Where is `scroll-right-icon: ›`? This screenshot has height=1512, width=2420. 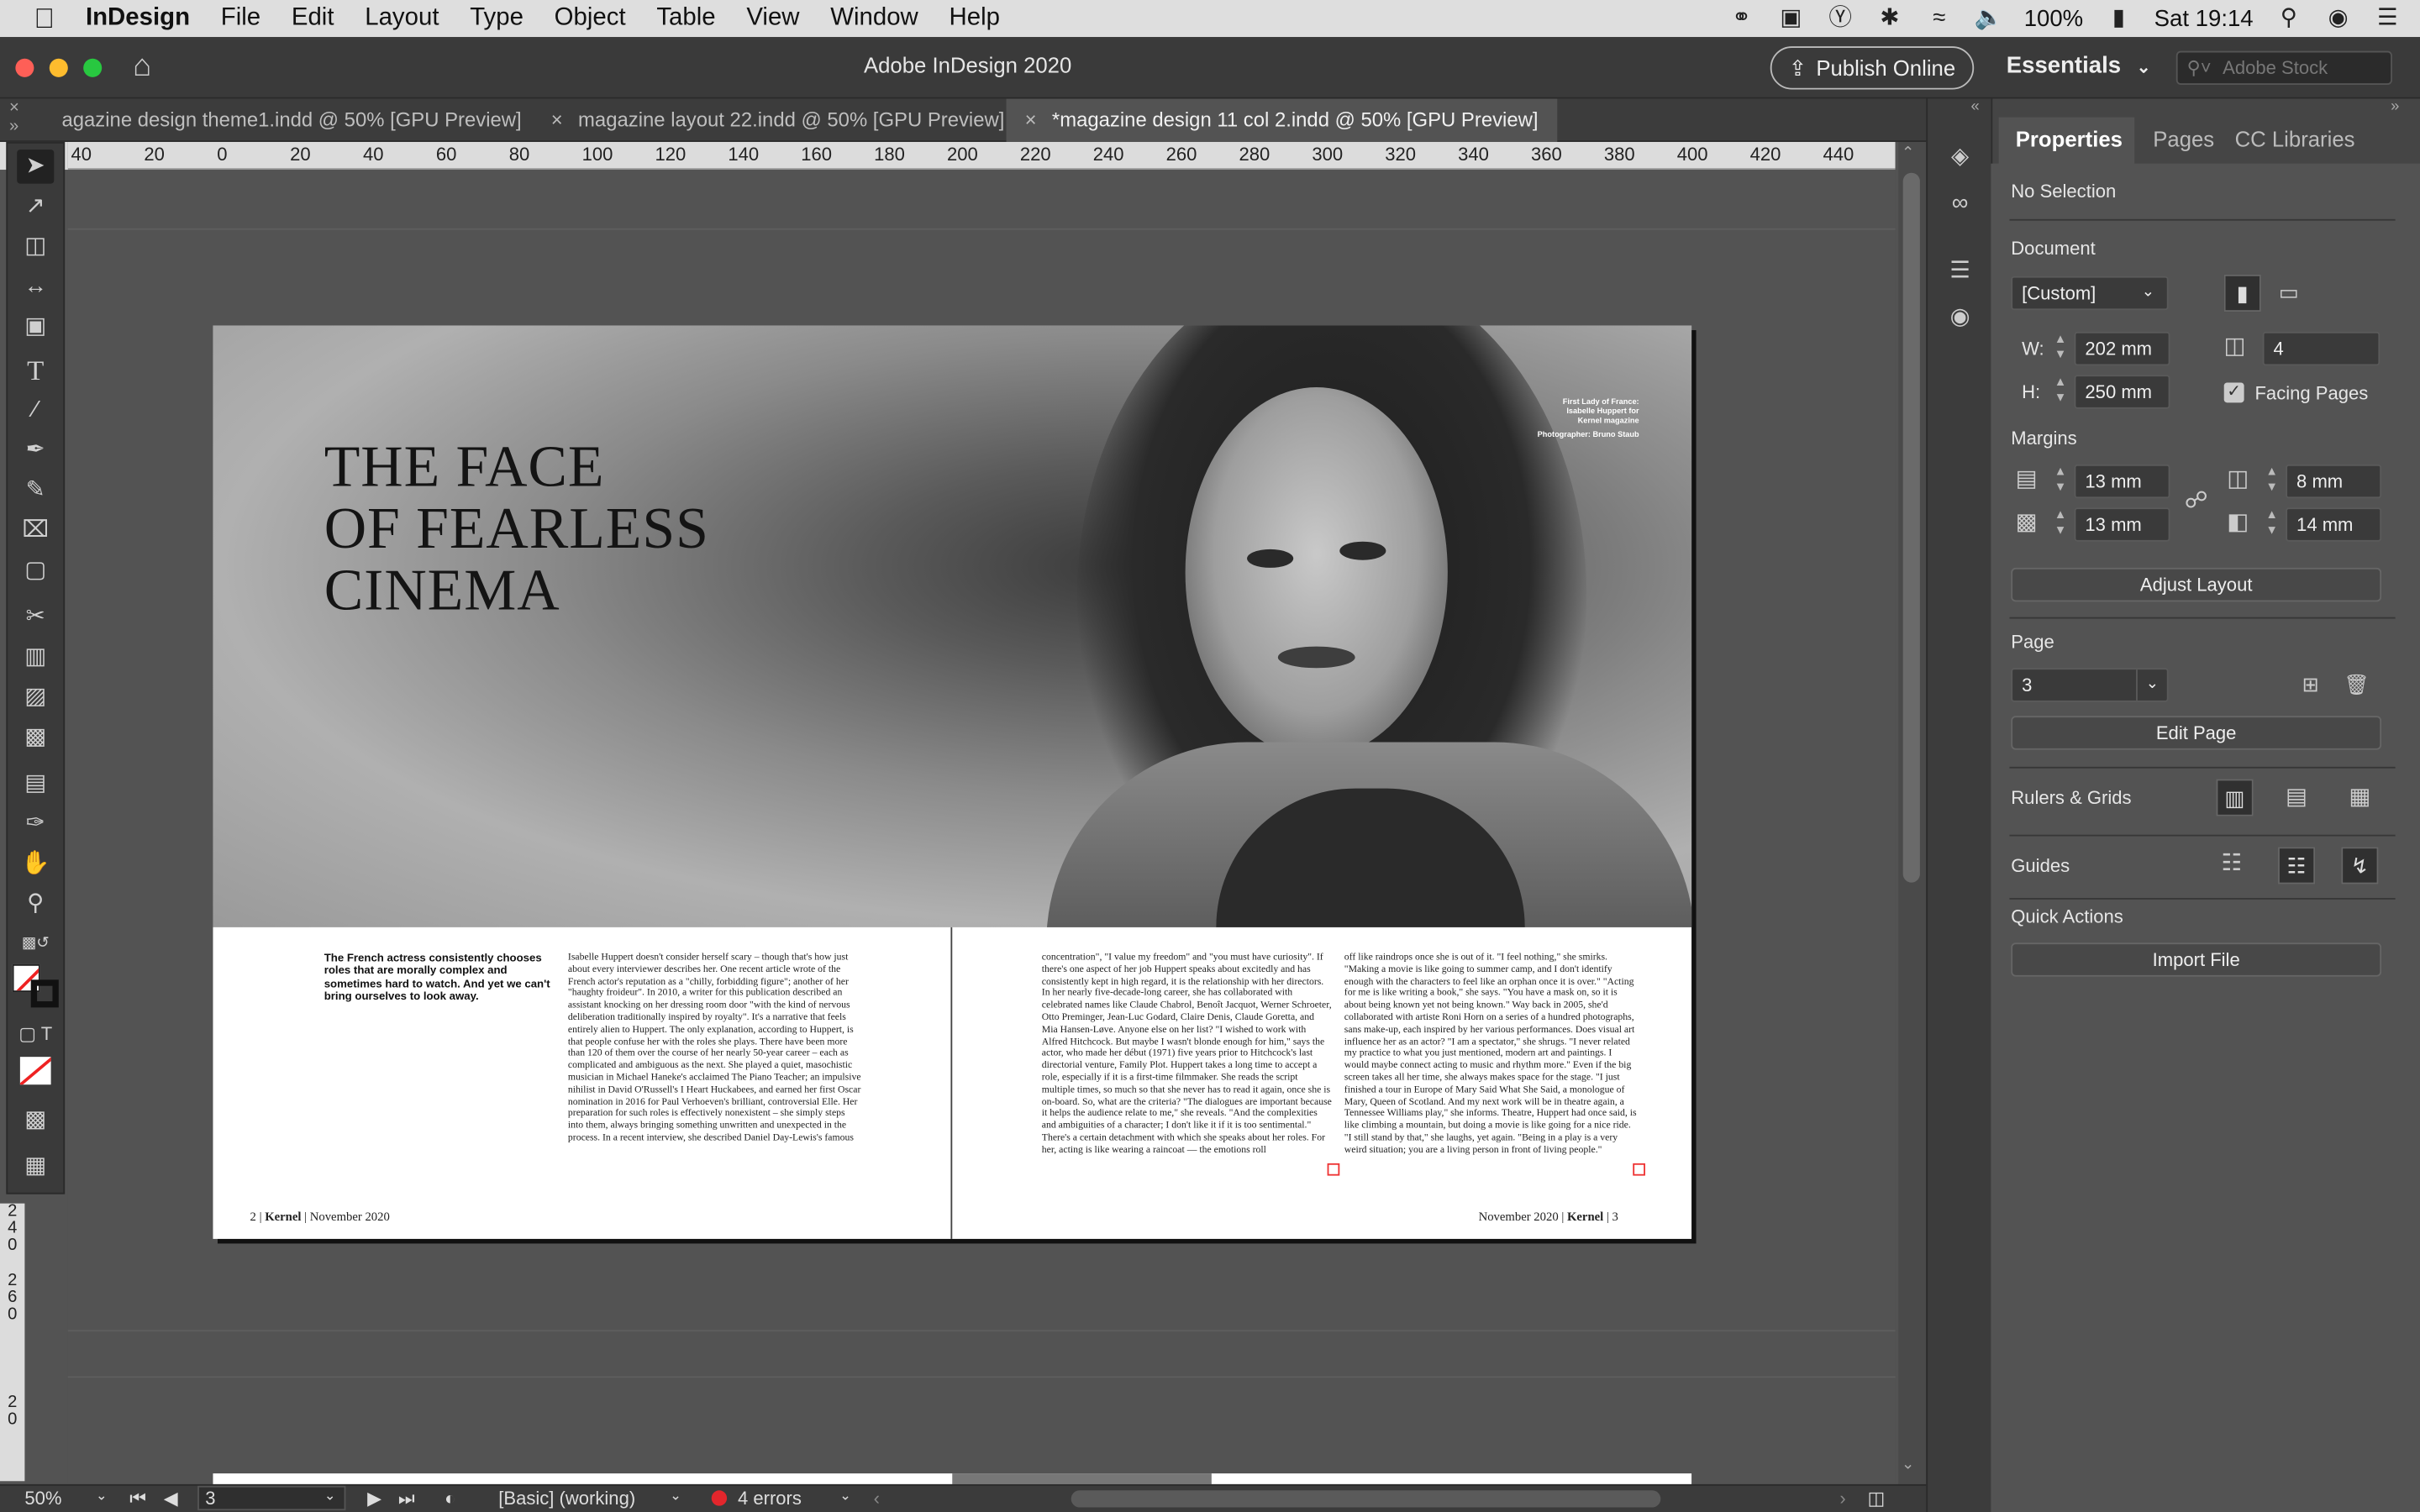
scroll-right-icon: › is located at coordinates (1842, 1498).